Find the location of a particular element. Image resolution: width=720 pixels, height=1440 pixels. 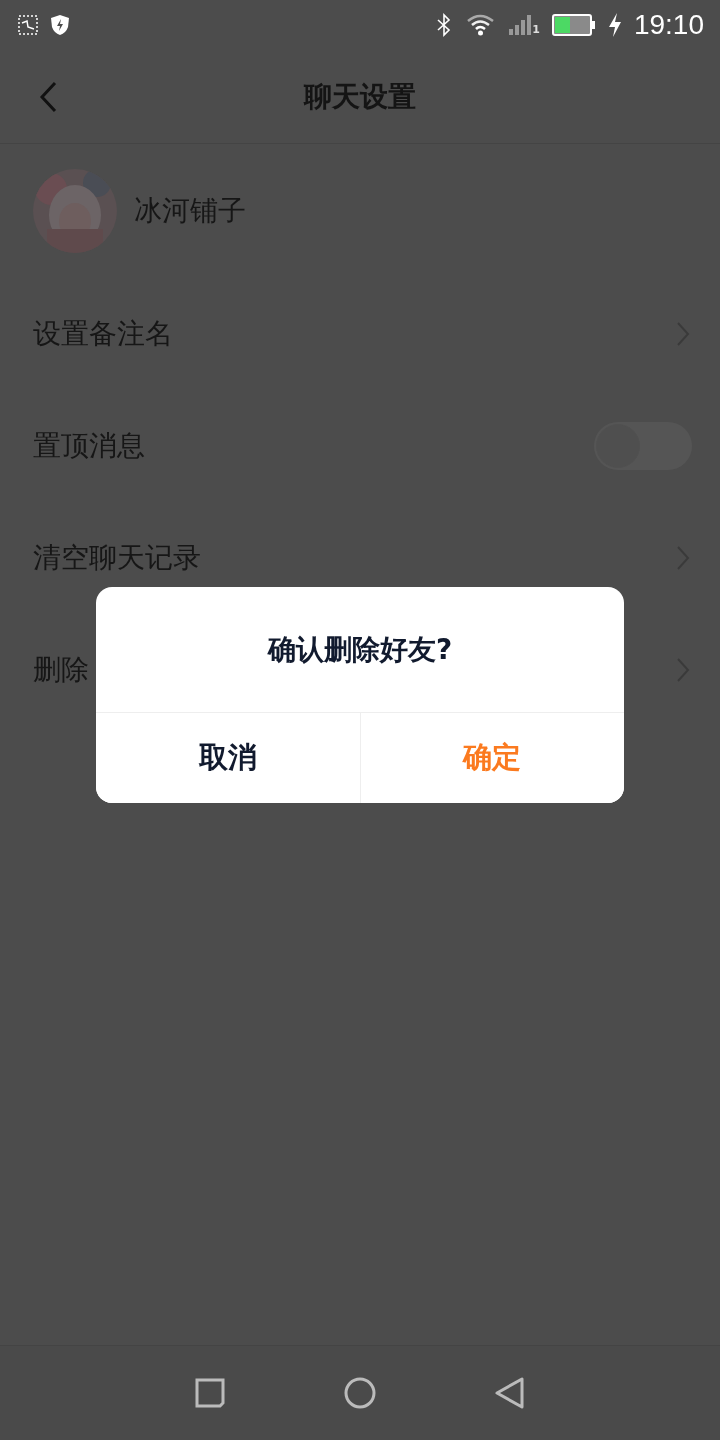

sim-number: 1 is located at coordinates (536, 29).